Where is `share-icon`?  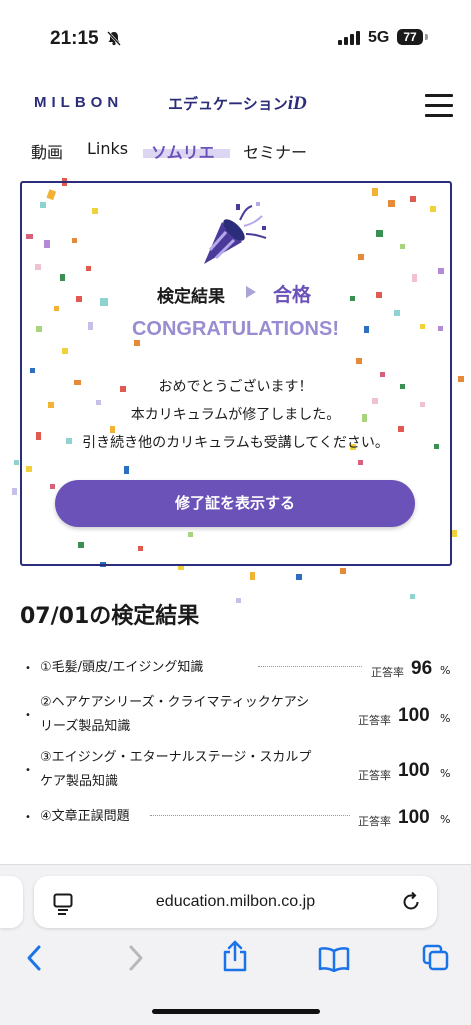
share-icon is located at coordinates (235, 956).